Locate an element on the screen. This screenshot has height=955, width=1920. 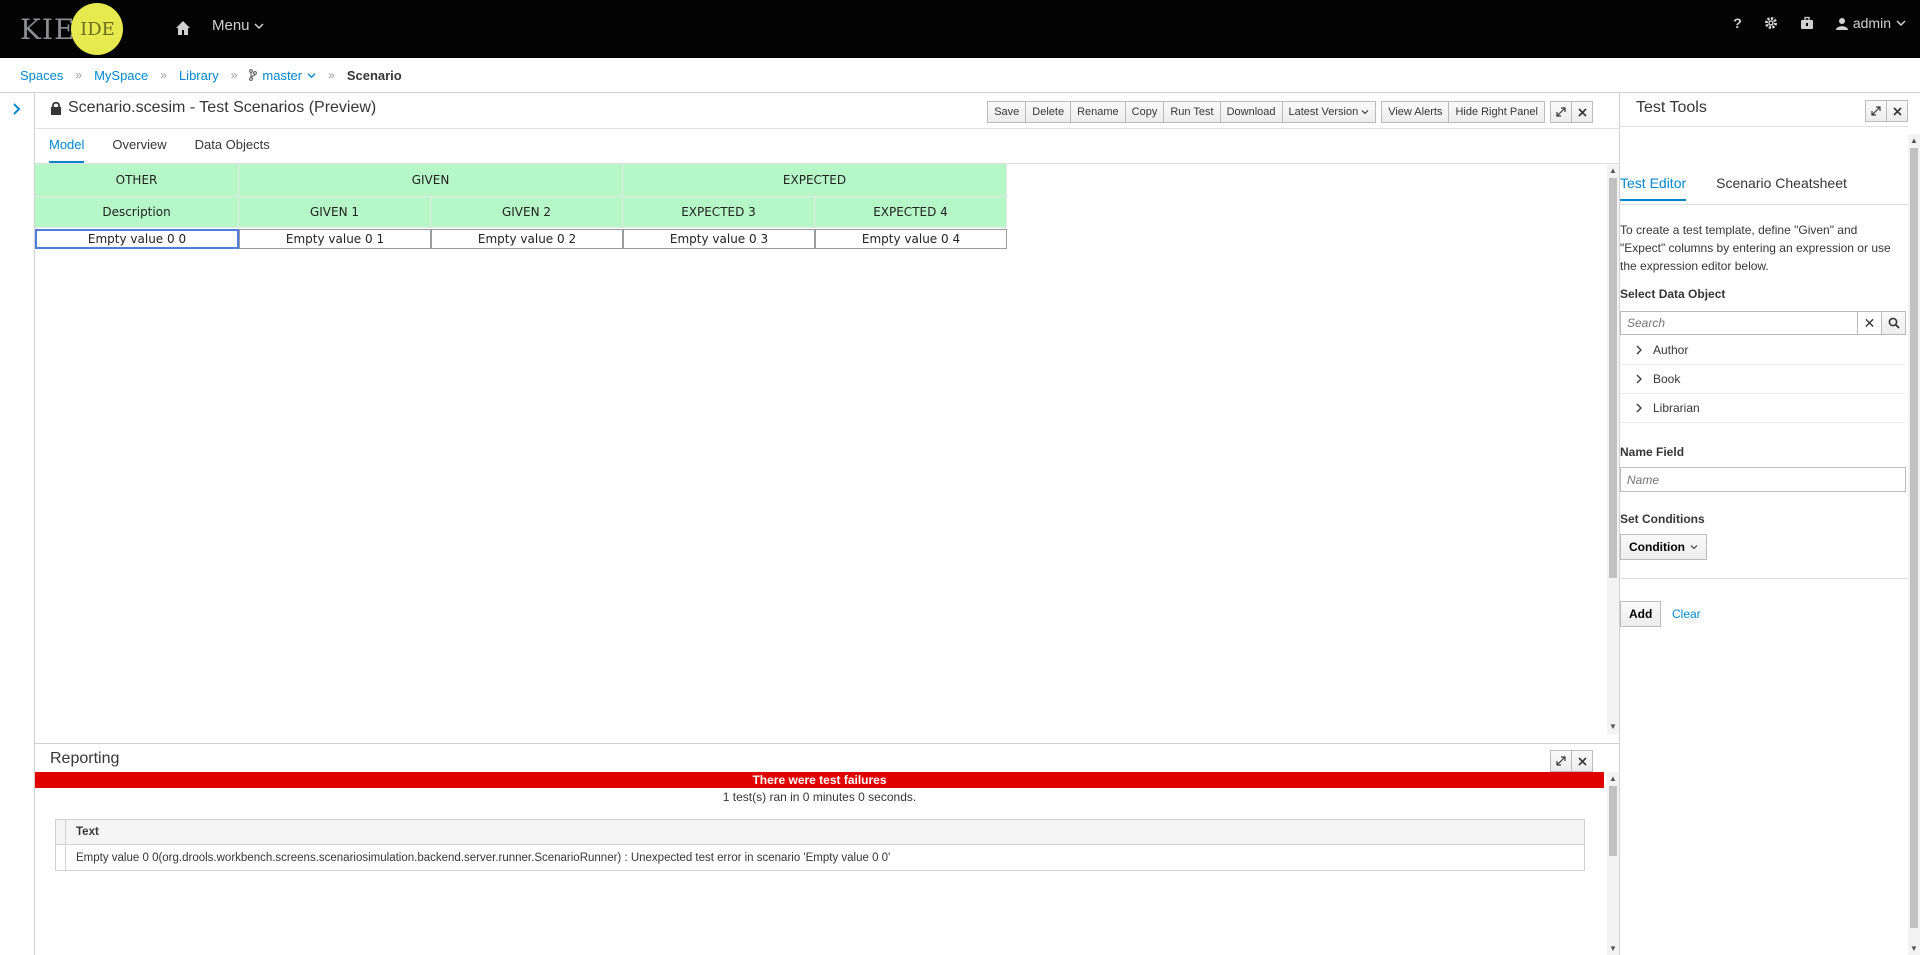
column-header-expected-3: EXPECTED 3 is located at coordinates (719, 212).